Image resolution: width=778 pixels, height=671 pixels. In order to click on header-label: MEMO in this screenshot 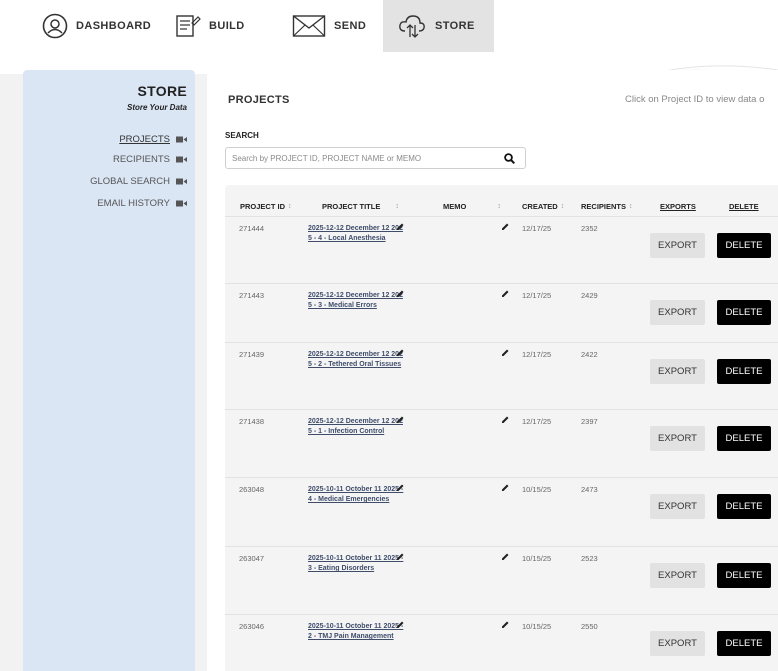, I will do `click(455, 206)`.